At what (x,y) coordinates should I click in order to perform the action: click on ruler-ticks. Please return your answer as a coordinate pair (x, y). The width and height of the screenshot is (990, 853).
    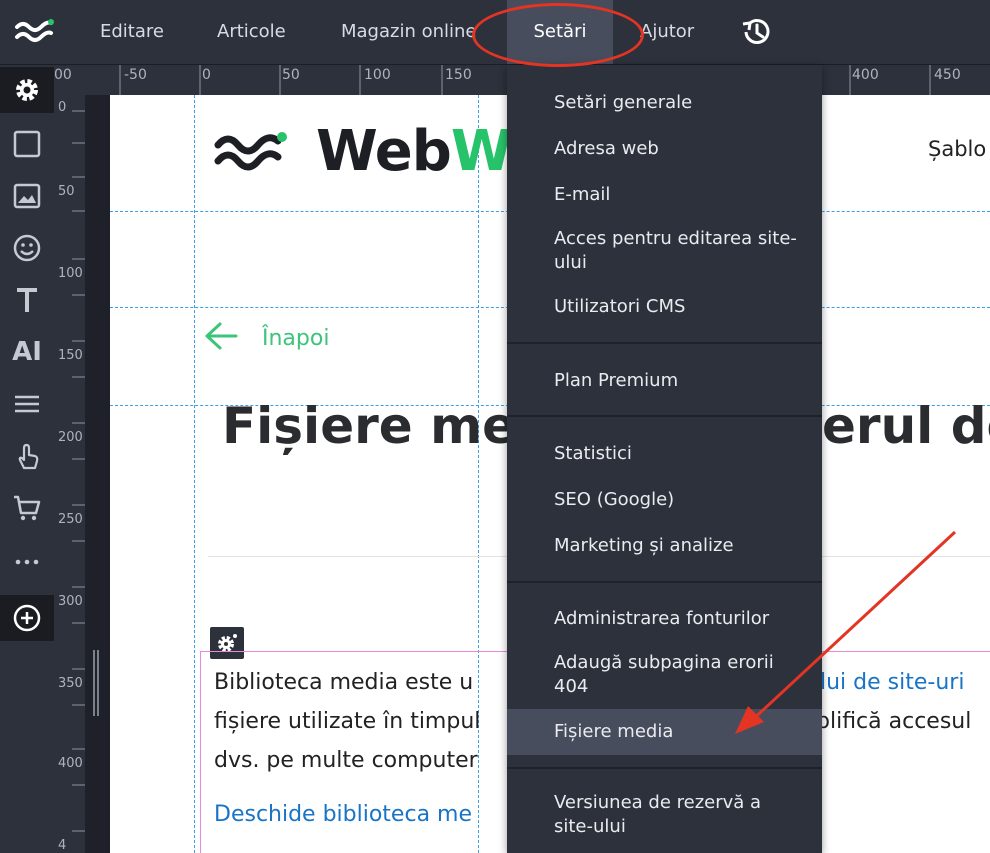
    Looking at the image, I should click on (78, 471).